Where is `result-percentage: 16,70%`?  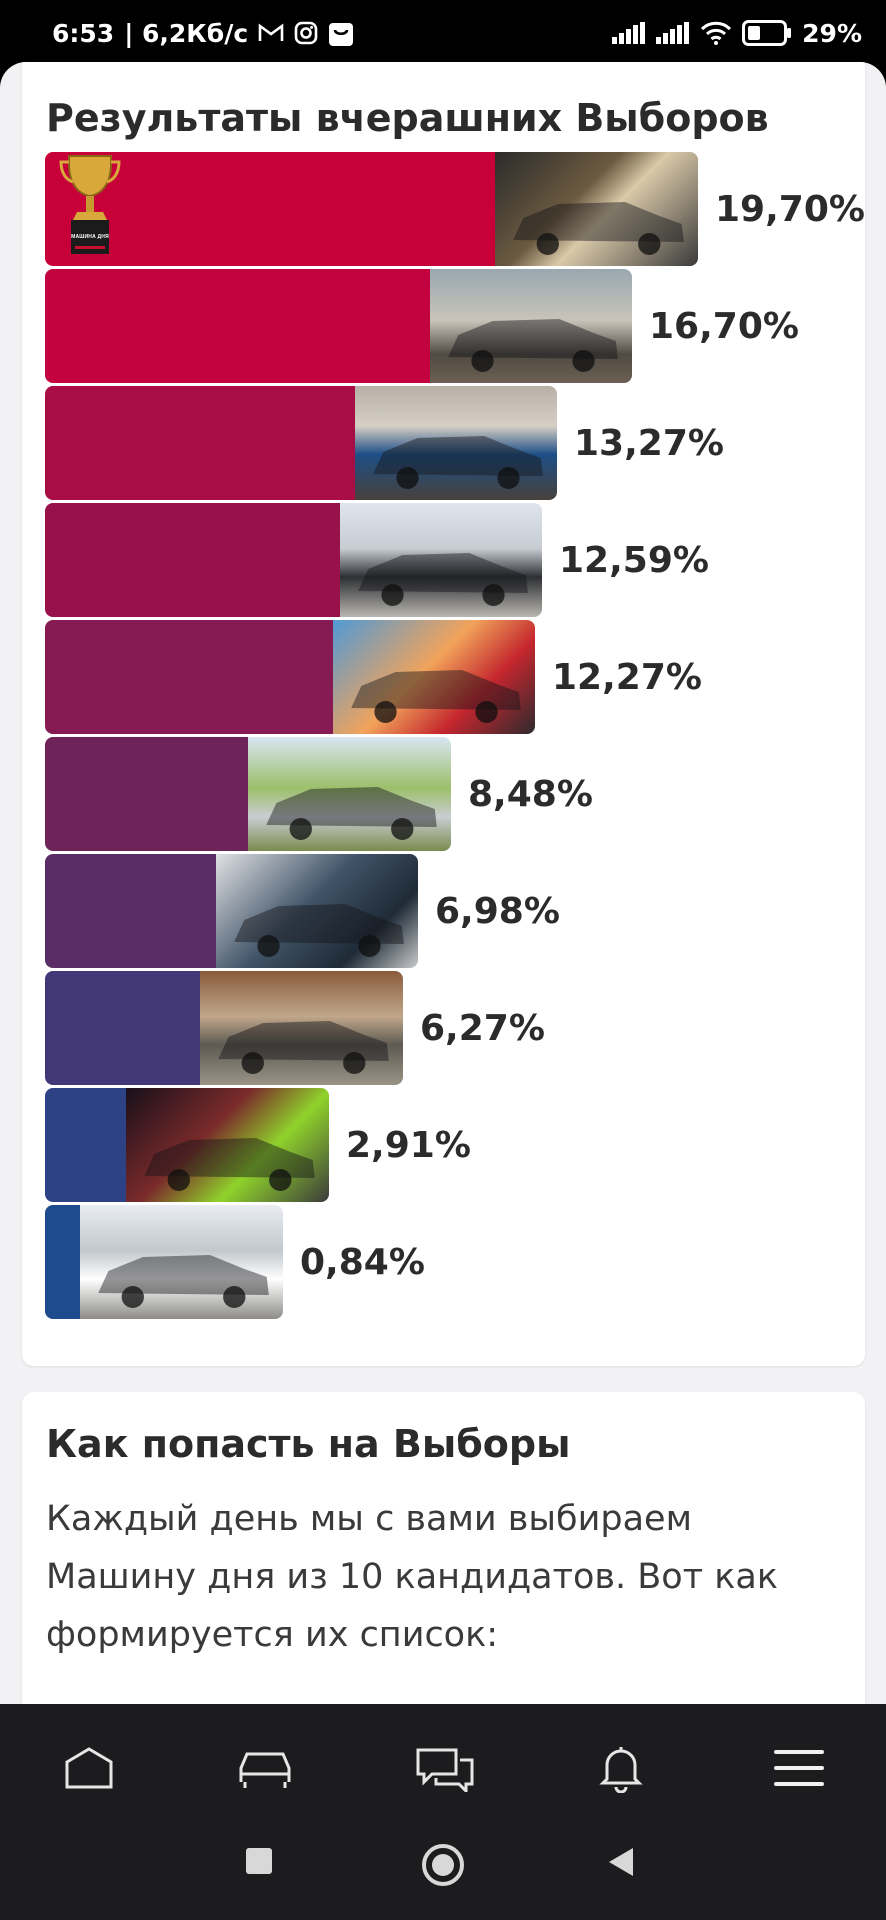 result-percentage: 16,70% is located at coordinates (724, 326).